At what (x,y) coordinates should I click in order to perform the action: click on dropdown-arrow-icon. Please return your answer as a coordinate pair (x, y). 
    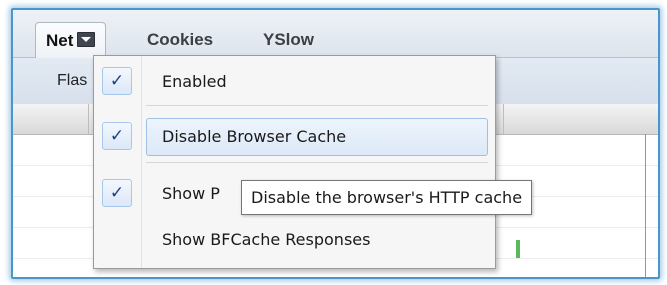
    Looking at the image, I should click on (86, 39).